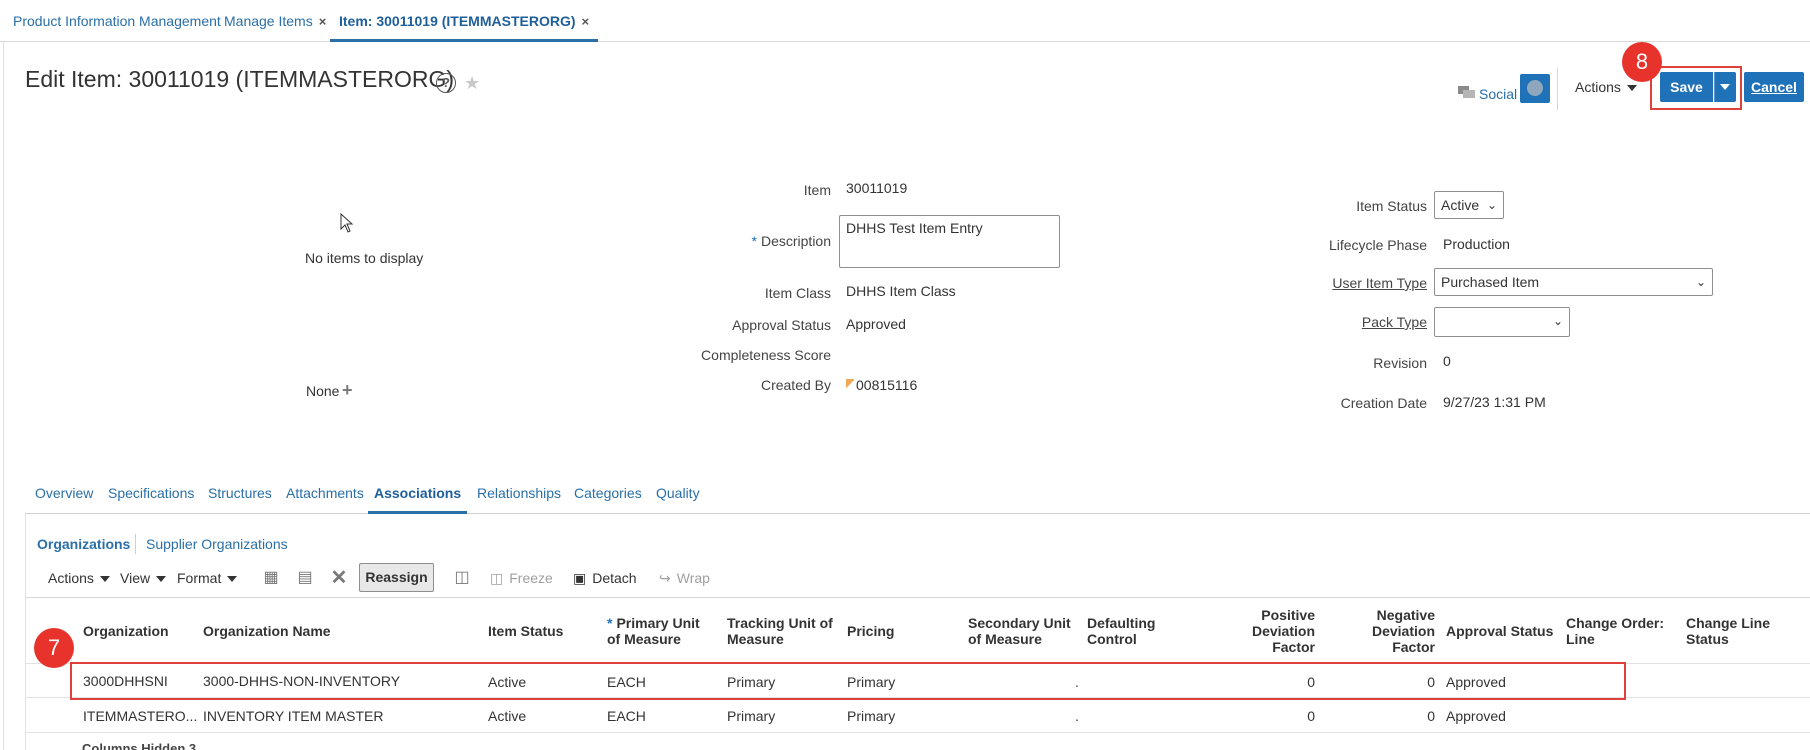 The height and width of the screenshot is (750, 1810). Describe the element at coordinates (418, 496) in the screenshot. I see `tab-associations: Associations` at that location.